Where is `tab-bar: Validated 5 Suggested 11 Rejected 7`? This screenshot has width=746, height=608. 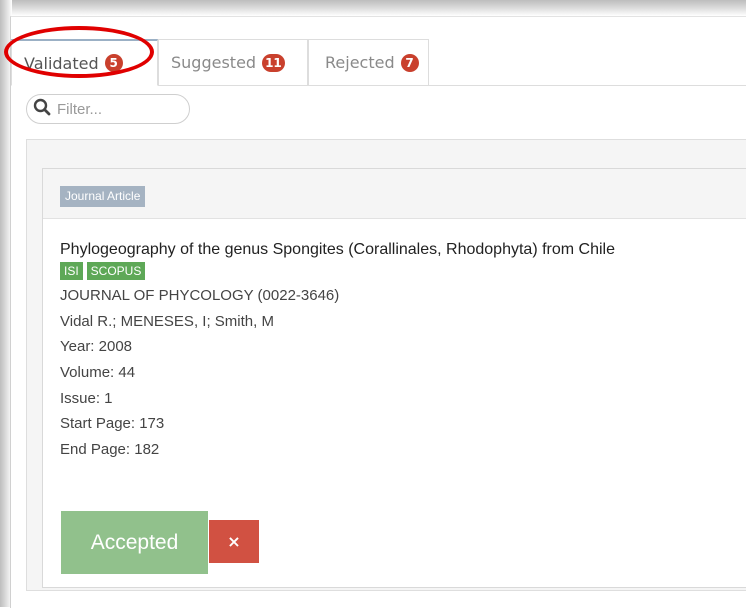 tab-bar: Validated 5 Suggested 11 Rejected 7 is located at coordinates (378, 62).